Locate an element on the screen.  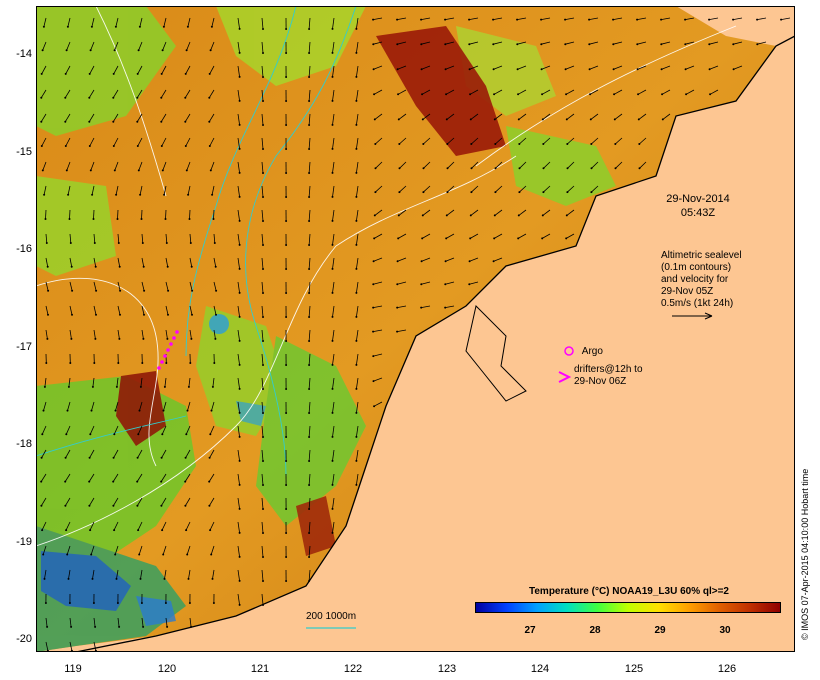
y-tick-label: -20 is located at coordinates (24, 639).